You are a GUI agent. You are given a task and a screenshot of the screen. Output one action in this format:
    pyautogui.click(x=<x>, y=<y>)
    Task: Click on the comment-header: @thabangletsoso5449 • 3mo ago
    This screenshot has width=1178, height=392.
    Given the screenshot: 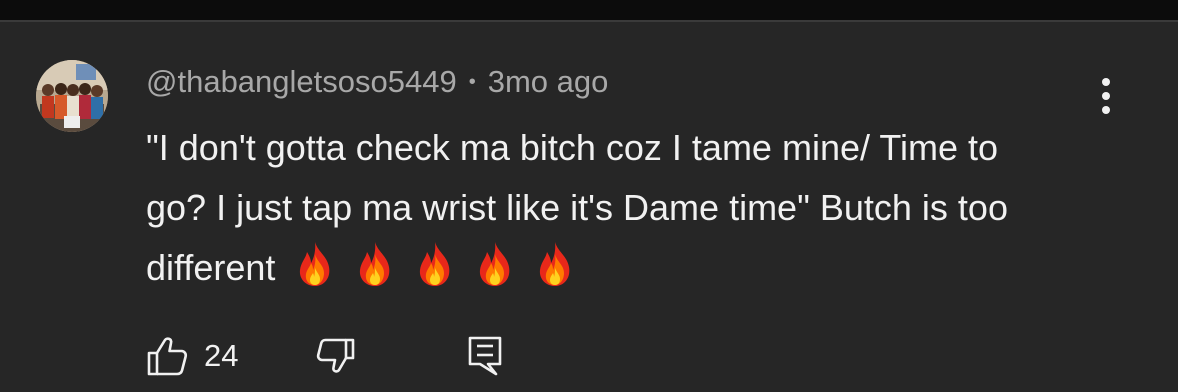 What is the action you would take?
    pyautogui.click(x=377, y=82)
    